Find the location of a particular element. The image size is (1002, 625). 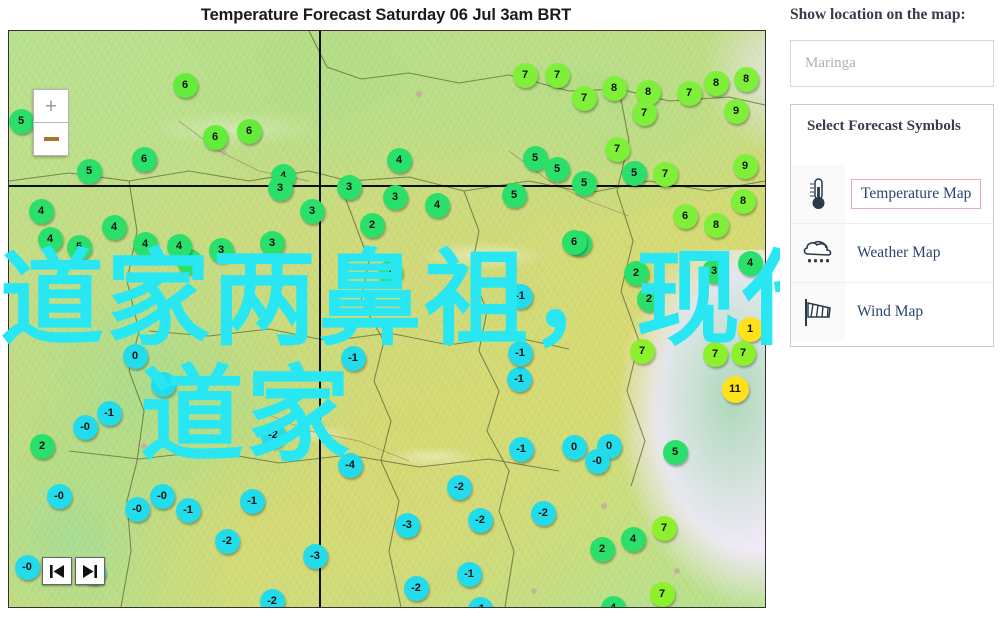

temperature-marker: 11 is located at coordinates (735, 389).